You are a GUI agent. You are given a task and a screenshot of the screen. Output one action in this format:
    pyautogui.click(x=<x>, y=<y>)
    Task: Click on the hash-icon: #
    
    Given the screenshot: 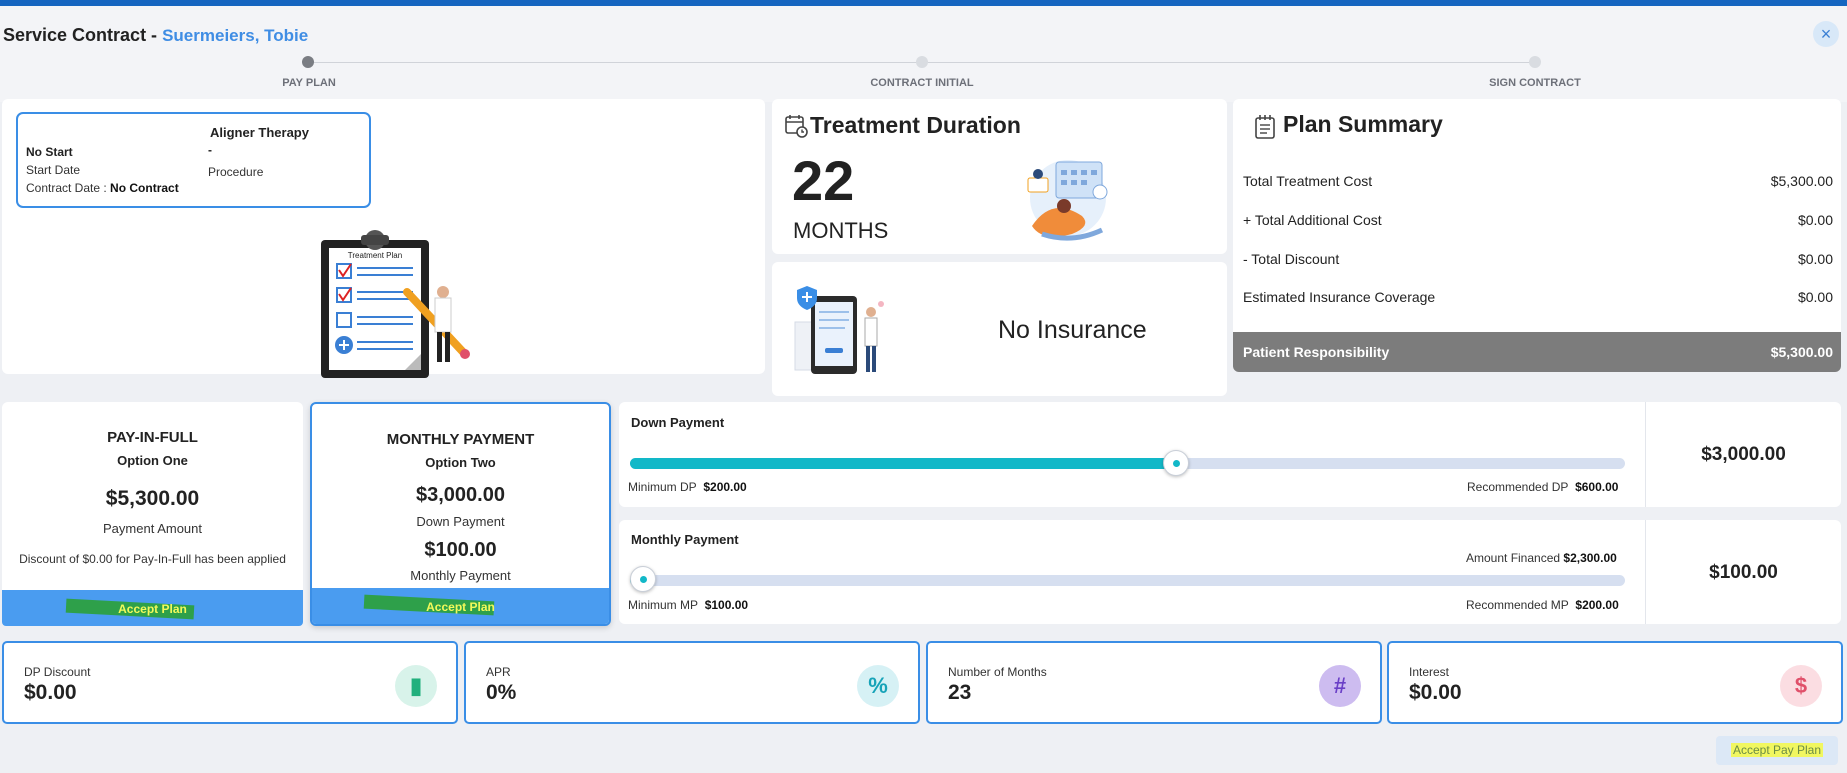 What is the action you would take?
    pyautogui.click(x=1340, y=686)
    